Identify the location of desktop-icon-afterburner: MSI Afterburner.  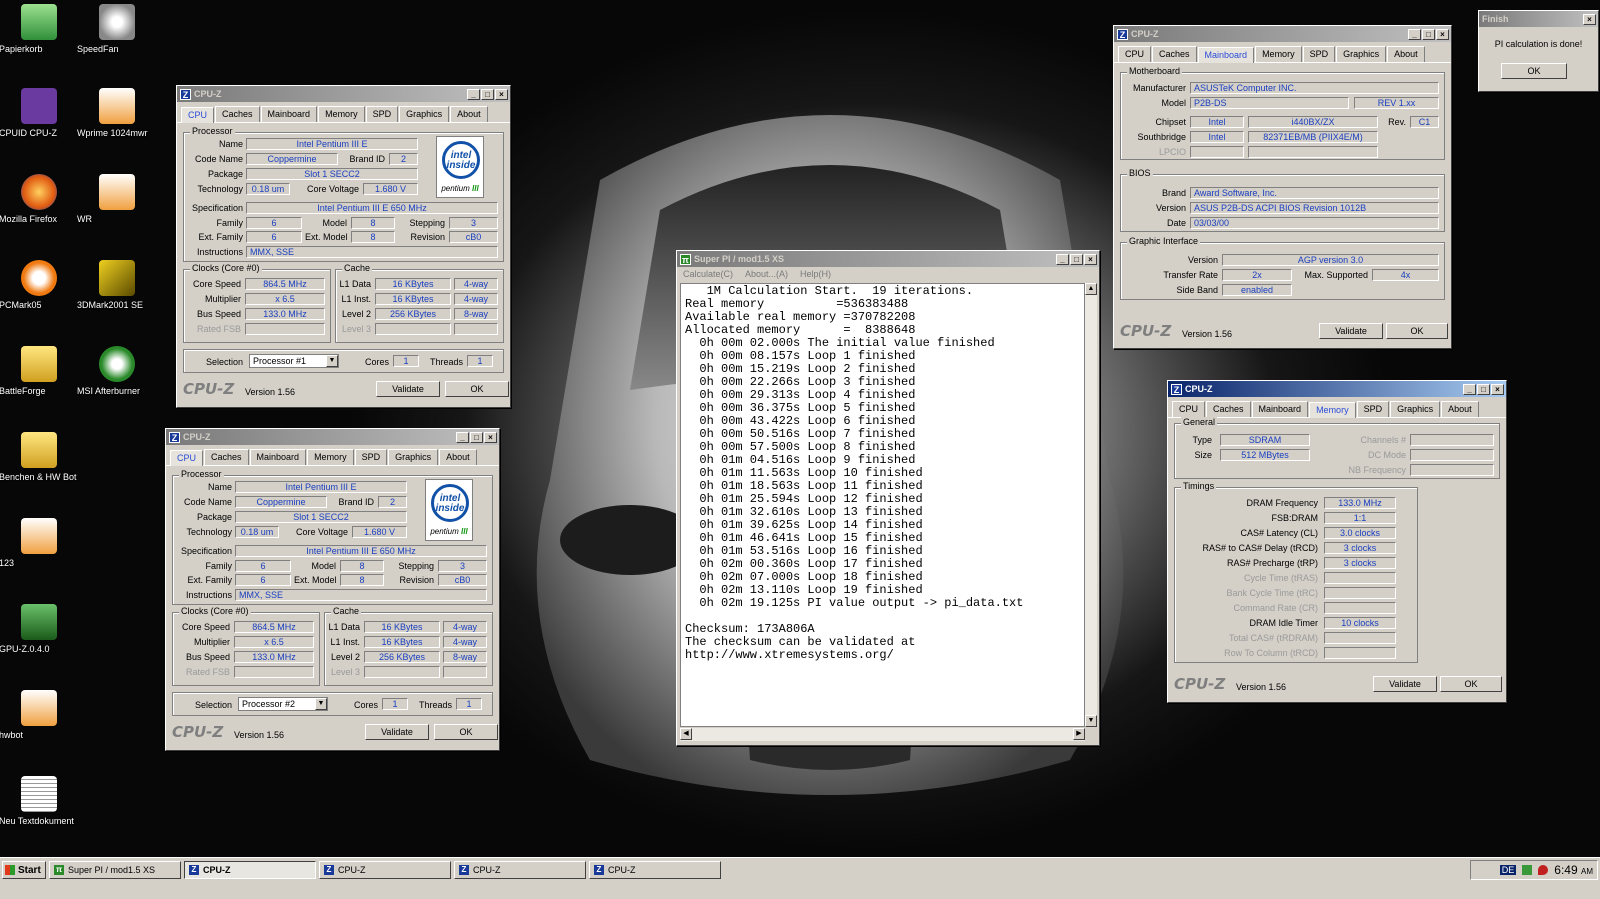
(117, 371).